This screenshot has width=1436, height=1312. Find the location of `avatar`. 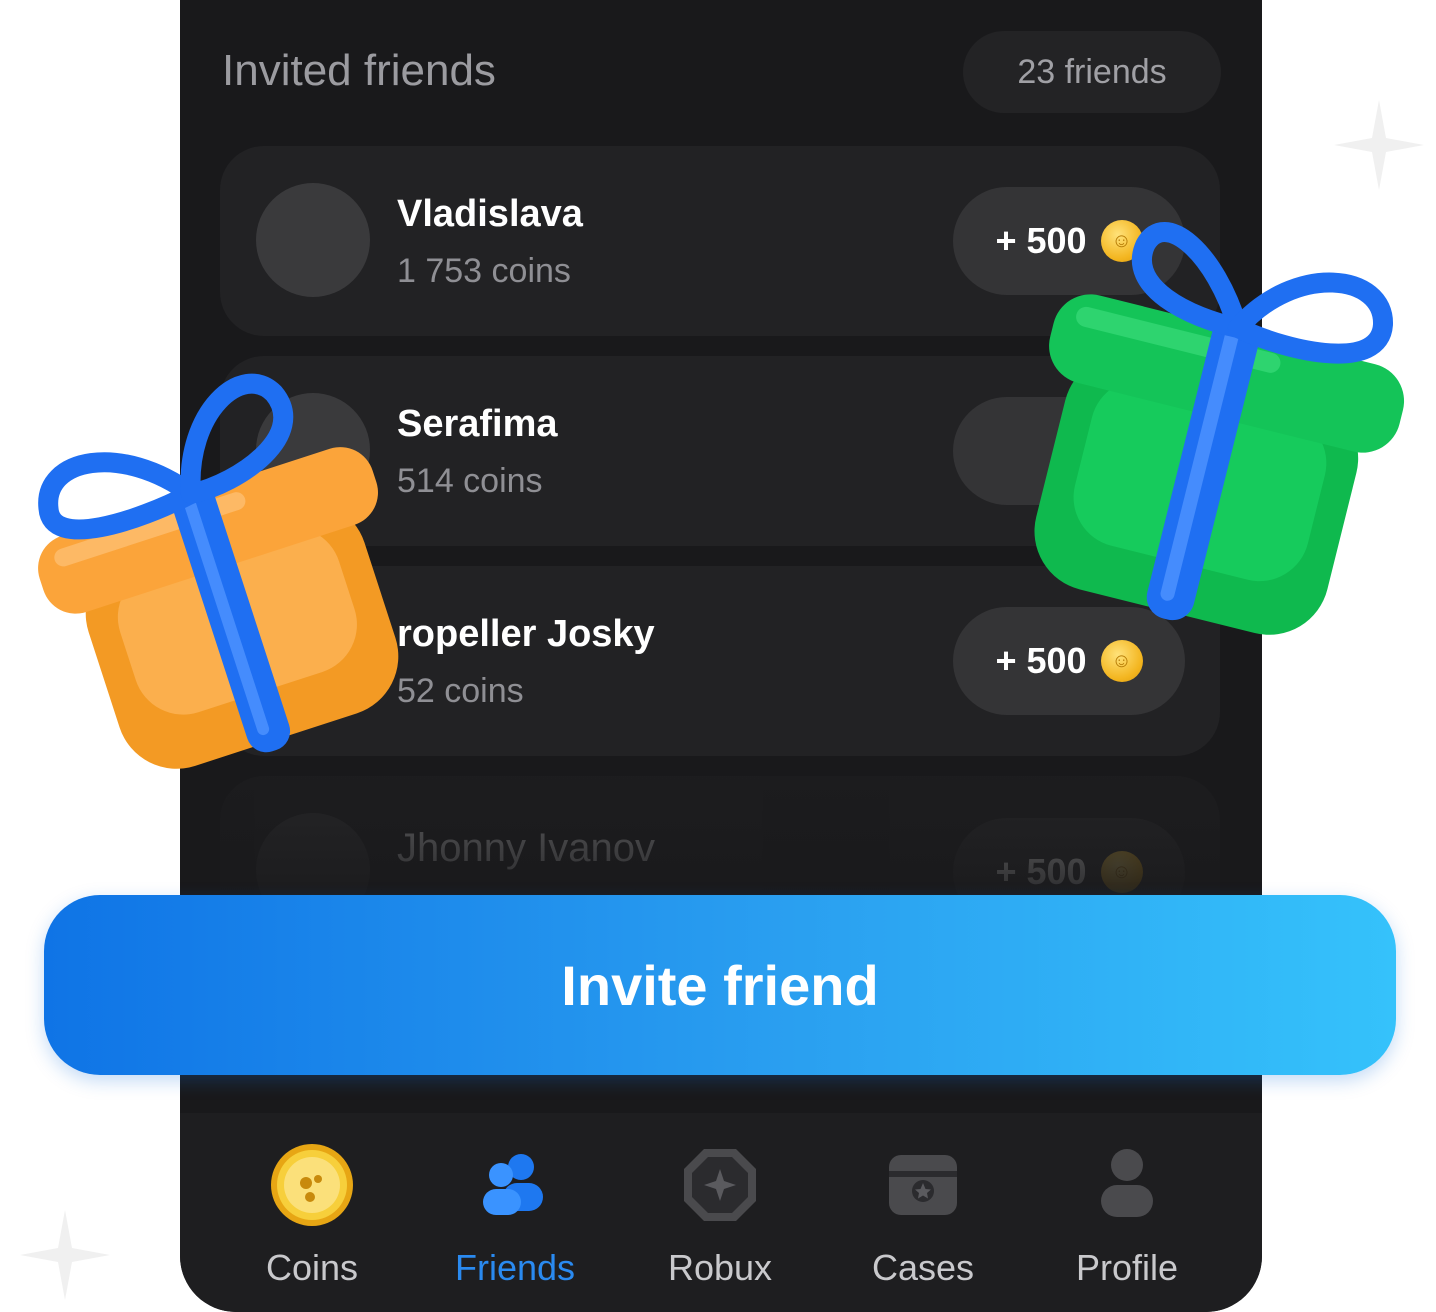

avatar is located at coordinates (313, 240).